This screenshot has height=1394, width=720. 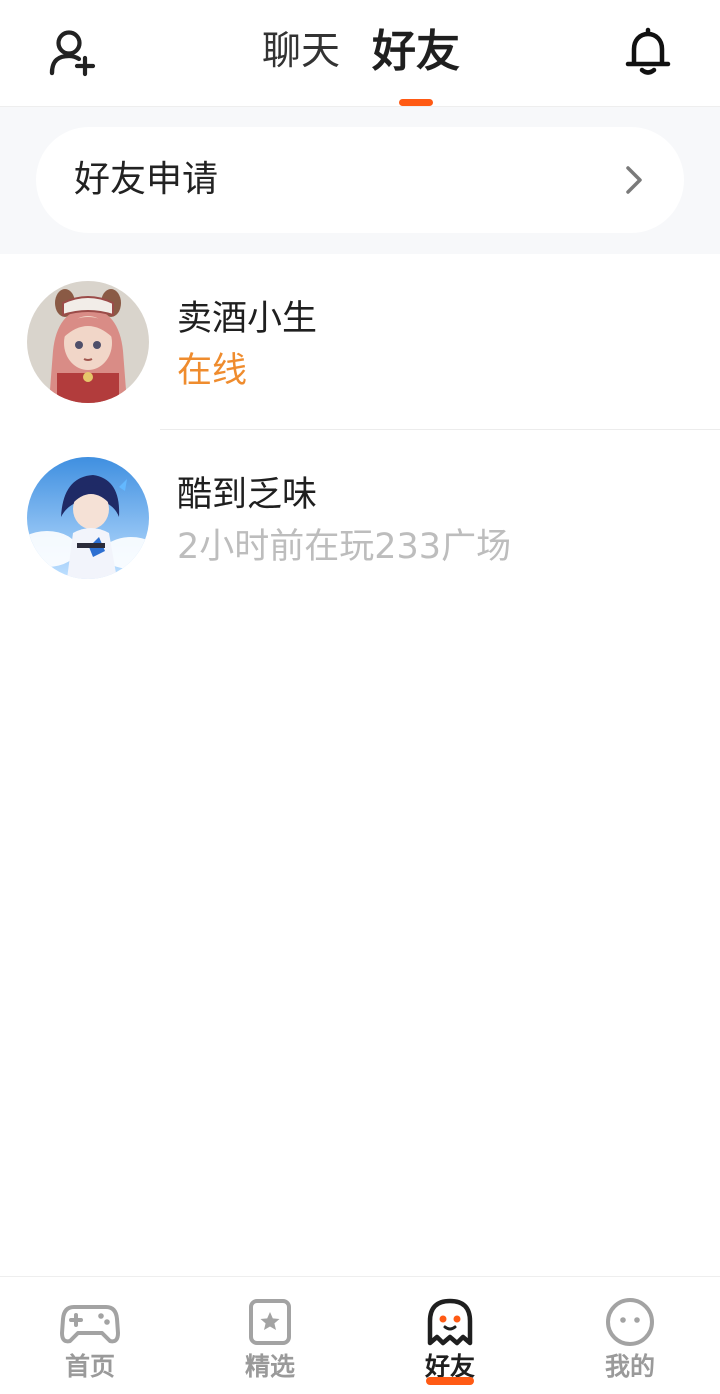 I want to click on nav-label: 我的, so click(x=629, y=1366).